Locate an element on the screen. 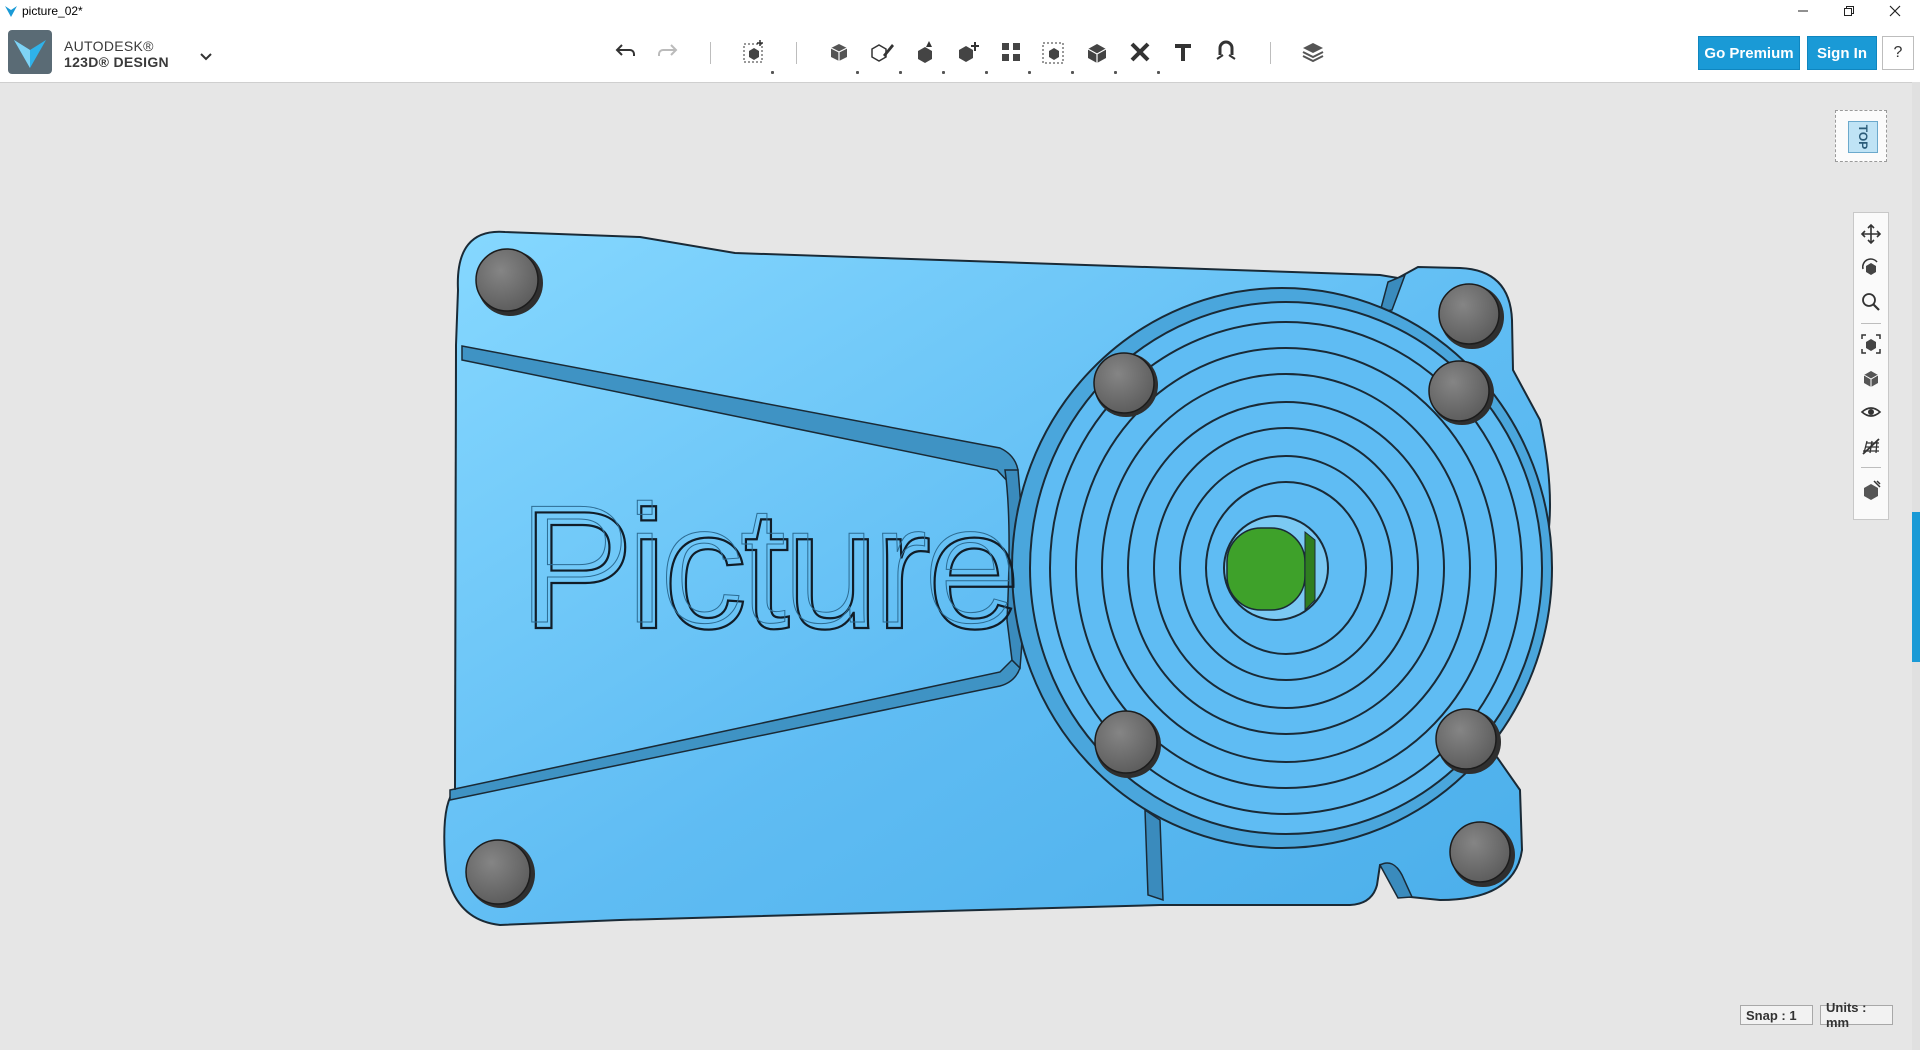 The width and height of the screenshot is (1920, 1050). sketch-tool-button is located at coordinates (884, 55).